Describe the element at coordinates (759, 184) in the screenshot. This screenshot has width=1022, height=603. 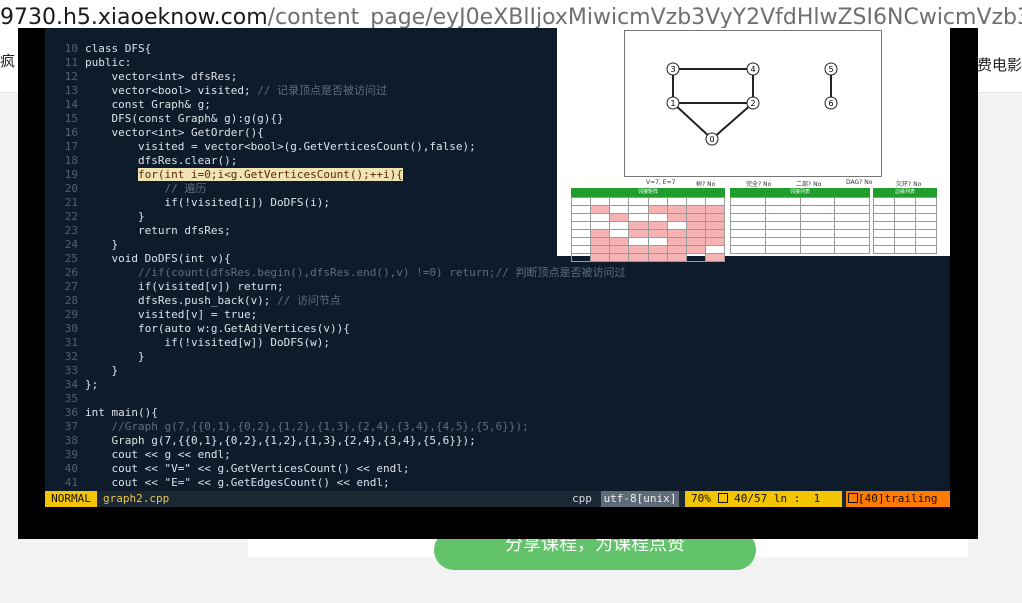
I see `info-complete: 完全? No` at that location.